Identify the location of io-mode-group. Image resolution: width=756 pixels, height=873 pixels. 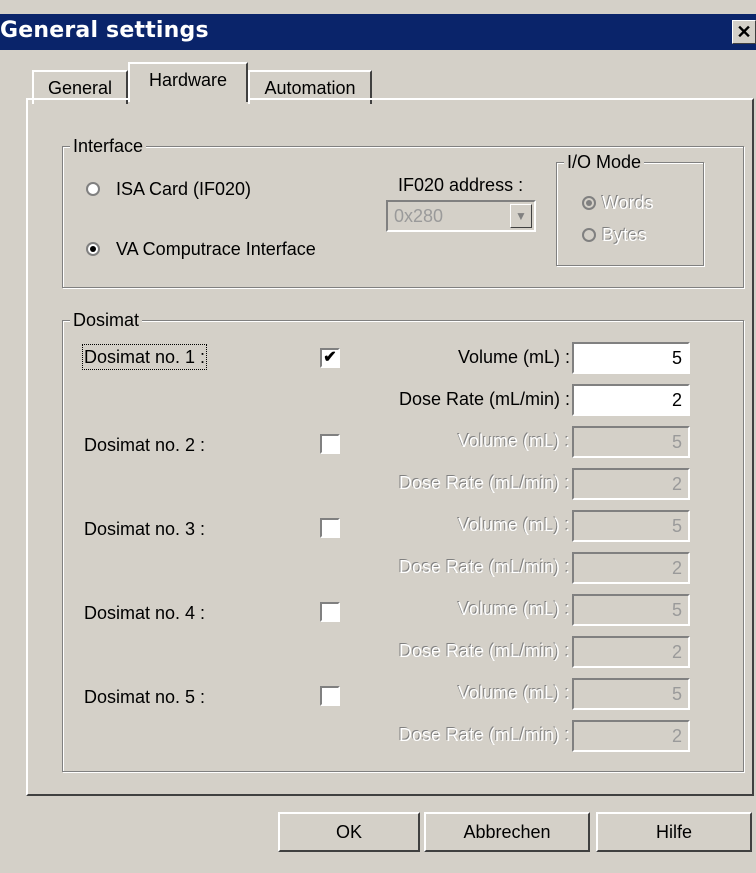
(630, 214).